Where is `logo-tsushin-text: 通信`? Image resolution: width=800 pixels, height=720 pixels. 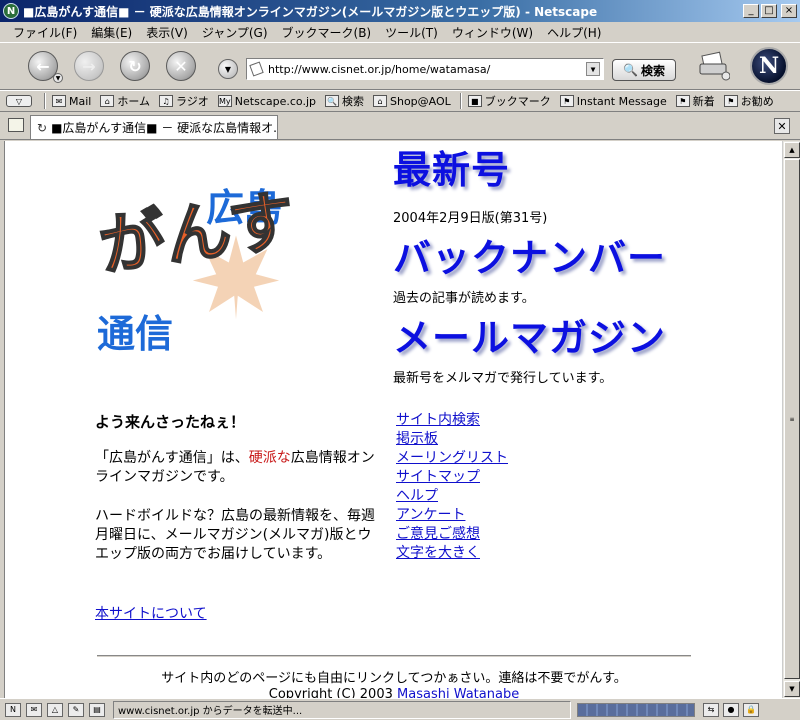
logo-tsushin-text: 通信 is located at coordinates (135, 334).